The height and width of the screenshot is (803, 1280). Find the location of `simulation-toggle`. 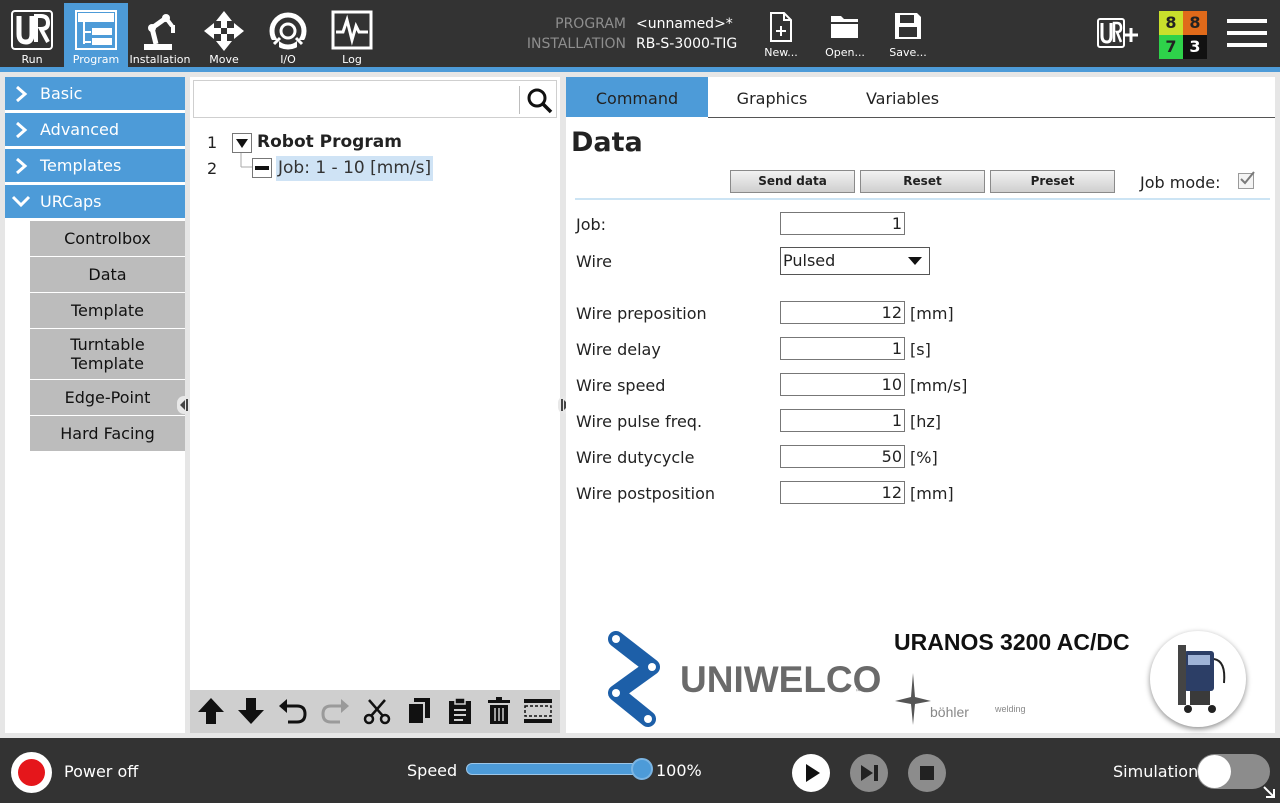

simulation-toggle is located at coordinates (1233, 771).